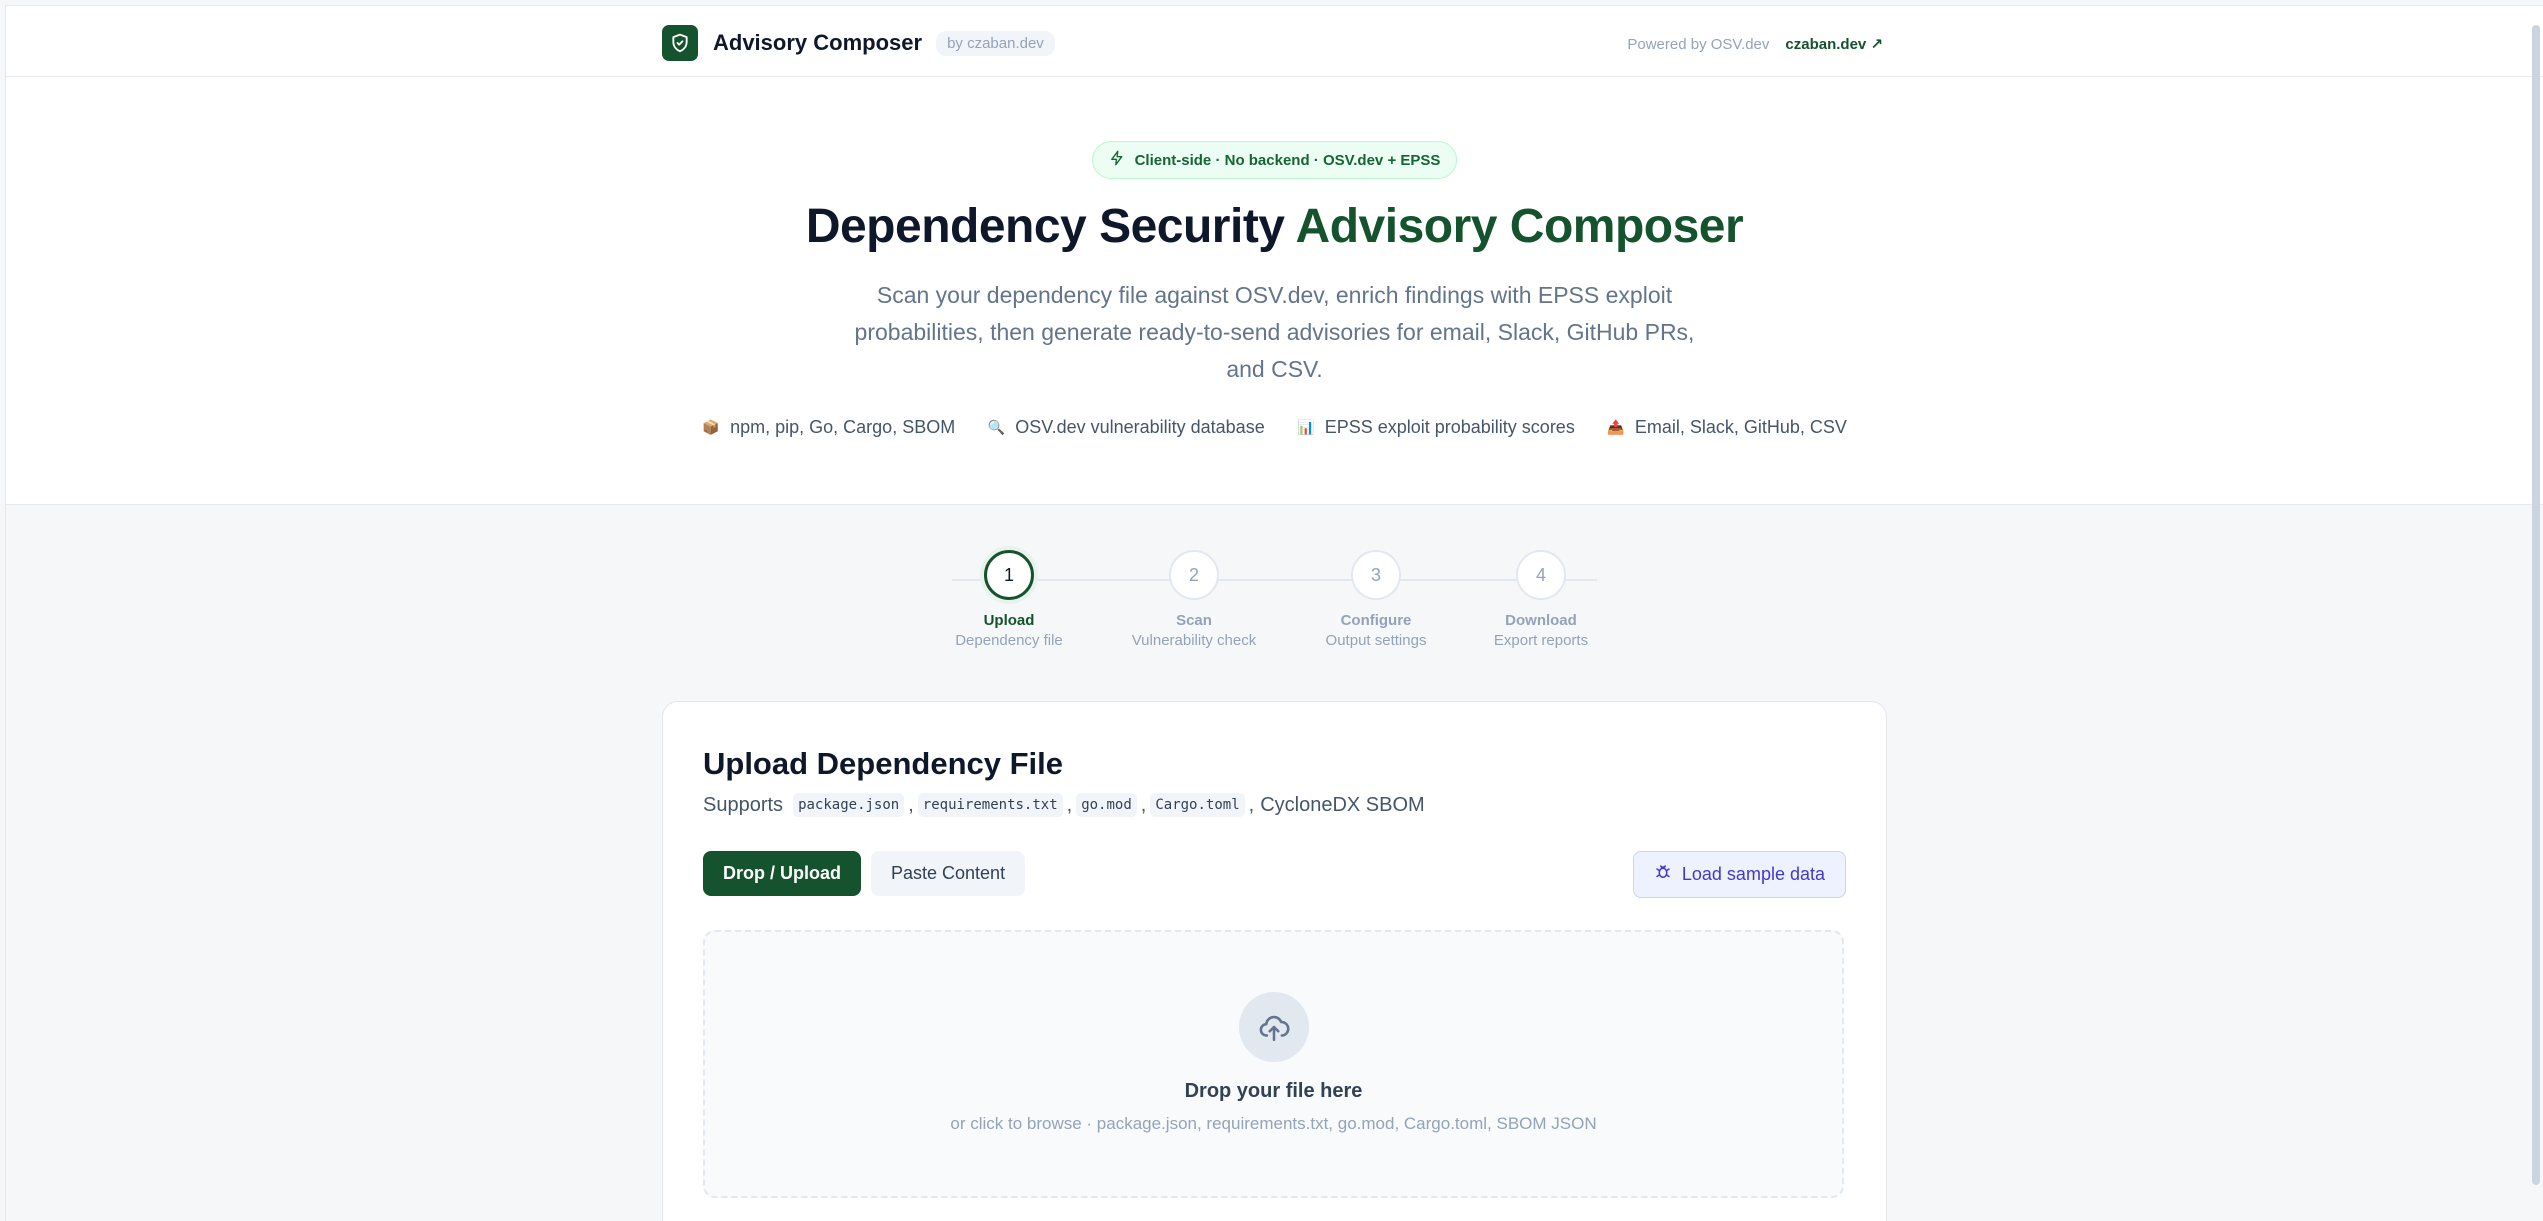  I want to click on feature-item: 📊 EPSS exploit probability scores, so click(1436, 427).